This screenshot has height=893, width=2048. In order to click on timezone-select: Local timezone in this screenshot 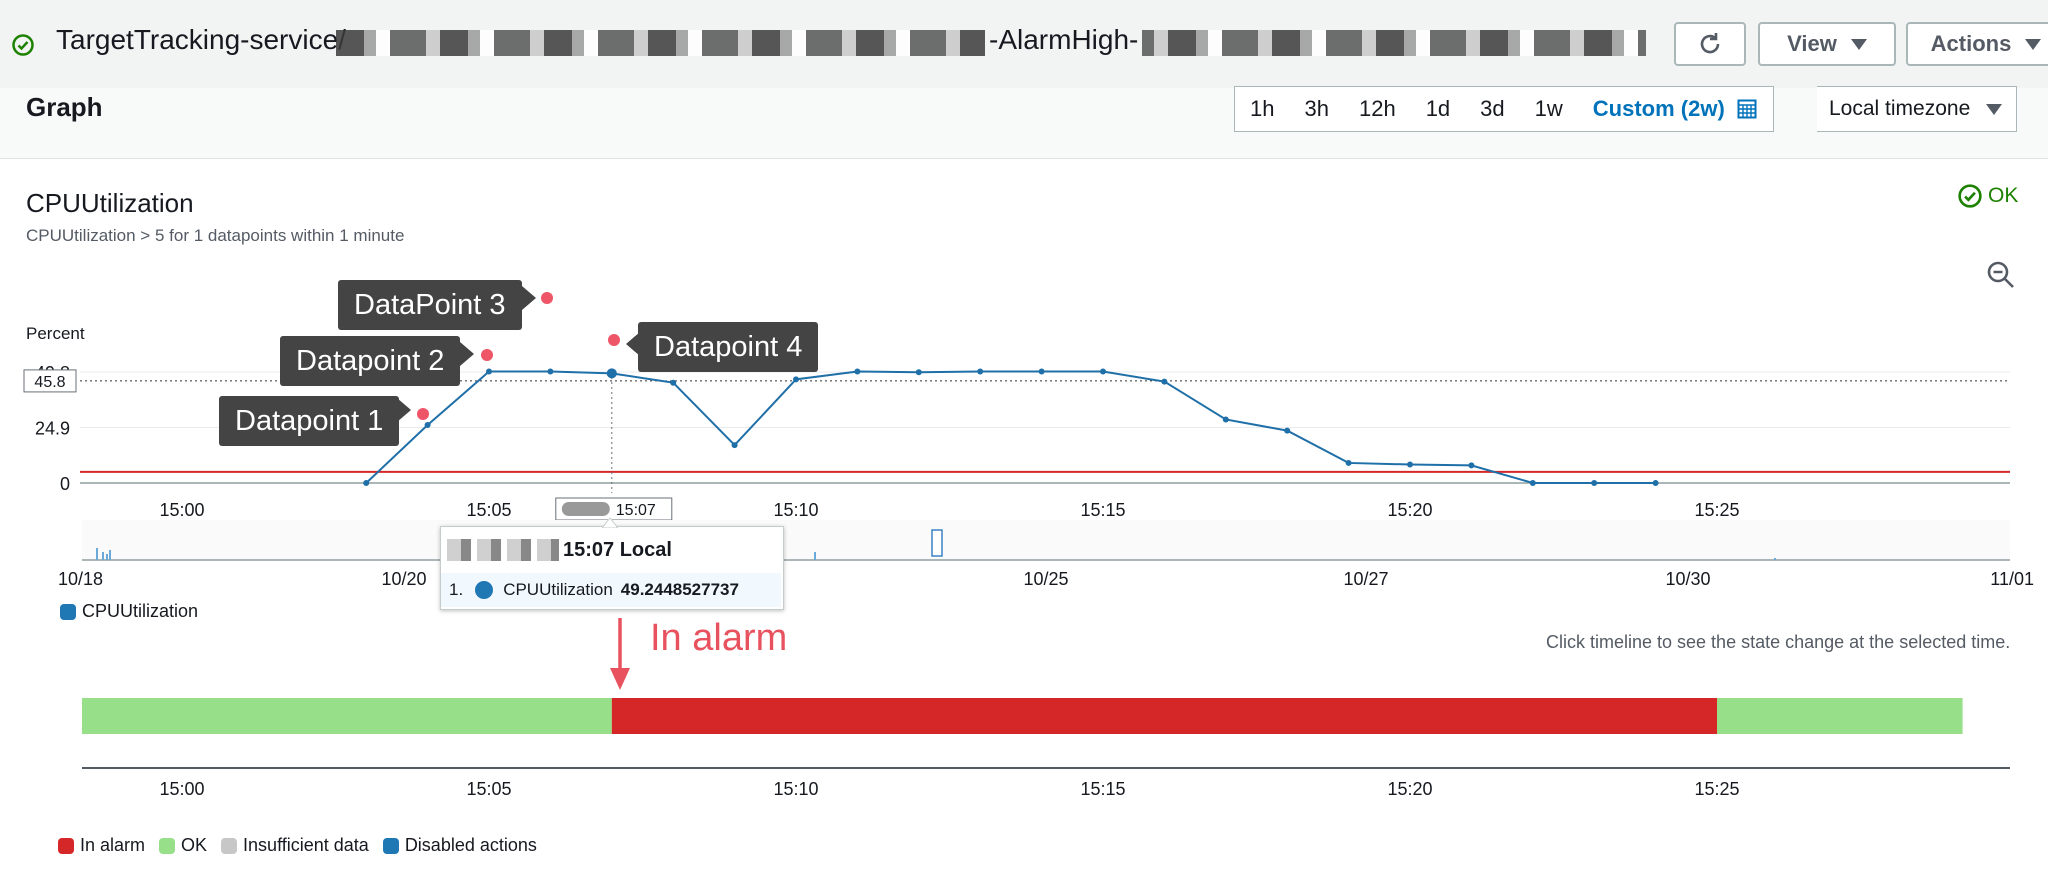, I will do `click(1917, 109)`.